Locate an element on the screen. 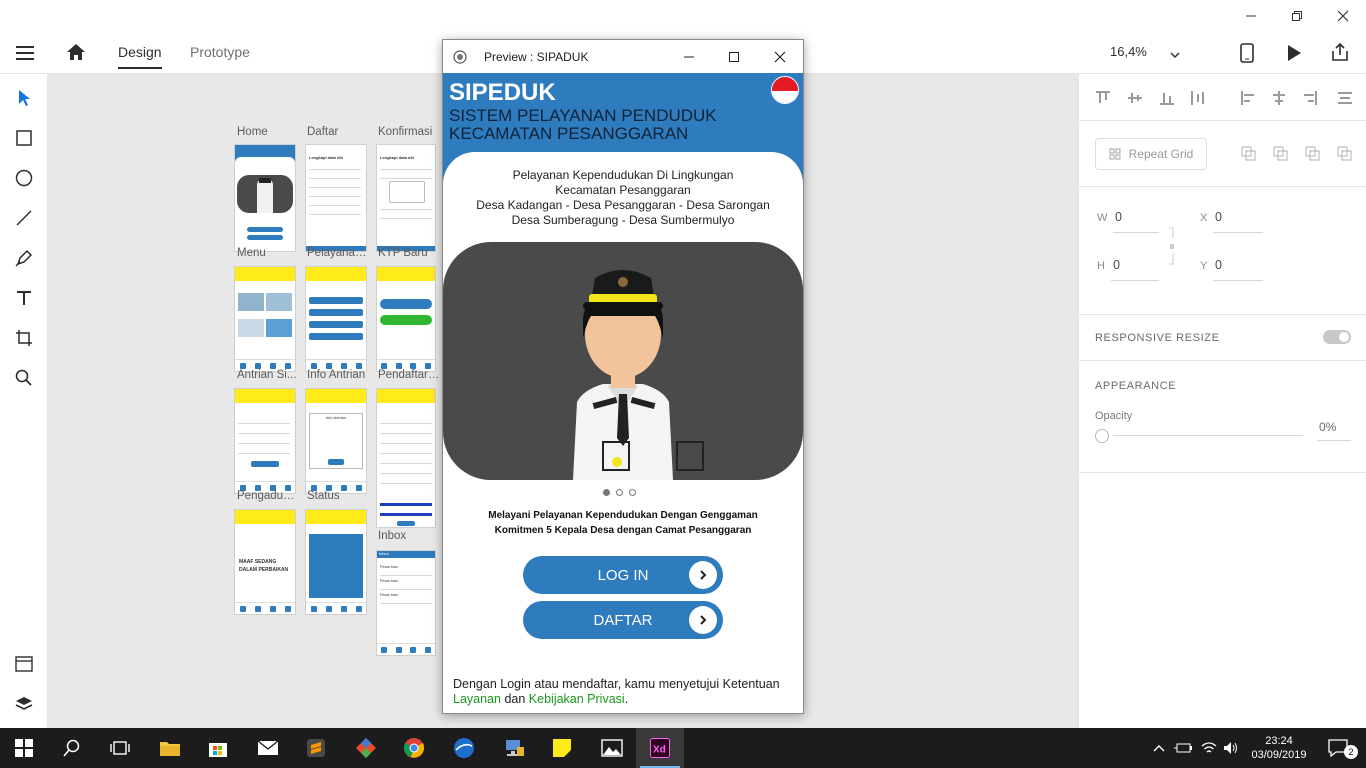  taskbar-sublime is located at coordinates (316, 748).